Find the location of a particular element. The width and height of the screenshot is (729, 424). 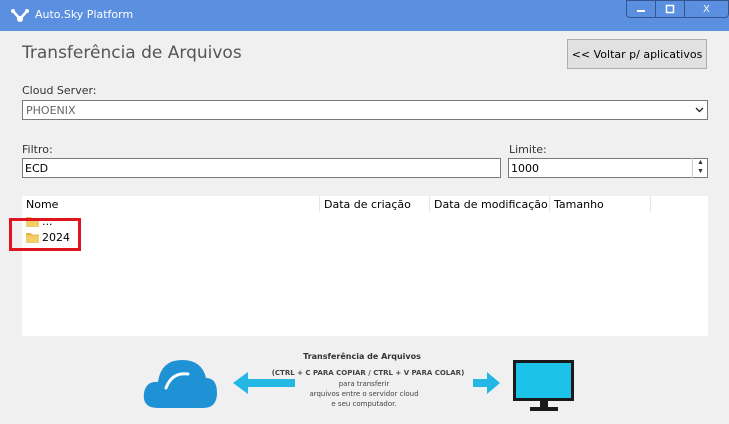

window-controls: X is located at coordinates (677, 10).